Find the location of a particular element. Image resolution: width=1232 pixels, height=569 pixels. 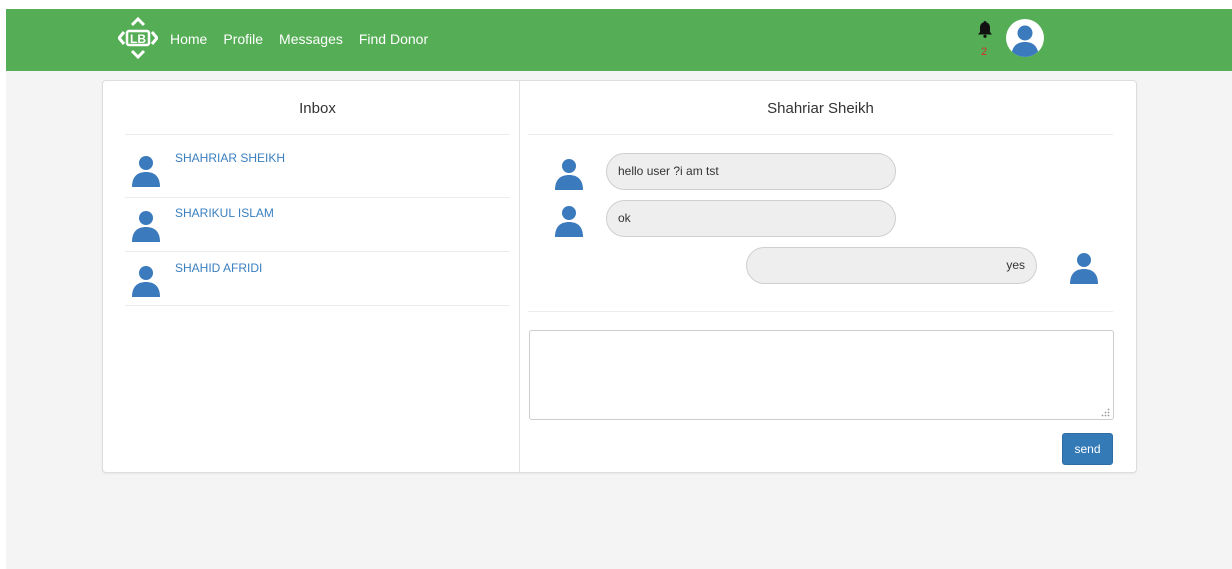

resize-grip-icon is located at coordinates (1105, 412).